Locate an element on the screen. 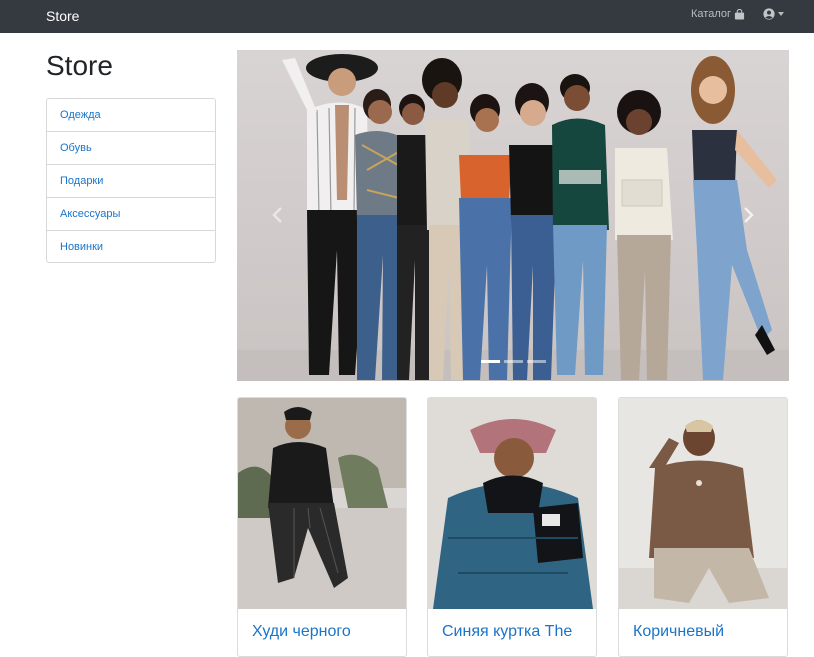 This screenshot has height=657, width=814. category-item-clothing: Одежда is located at coordinates (131, 115).